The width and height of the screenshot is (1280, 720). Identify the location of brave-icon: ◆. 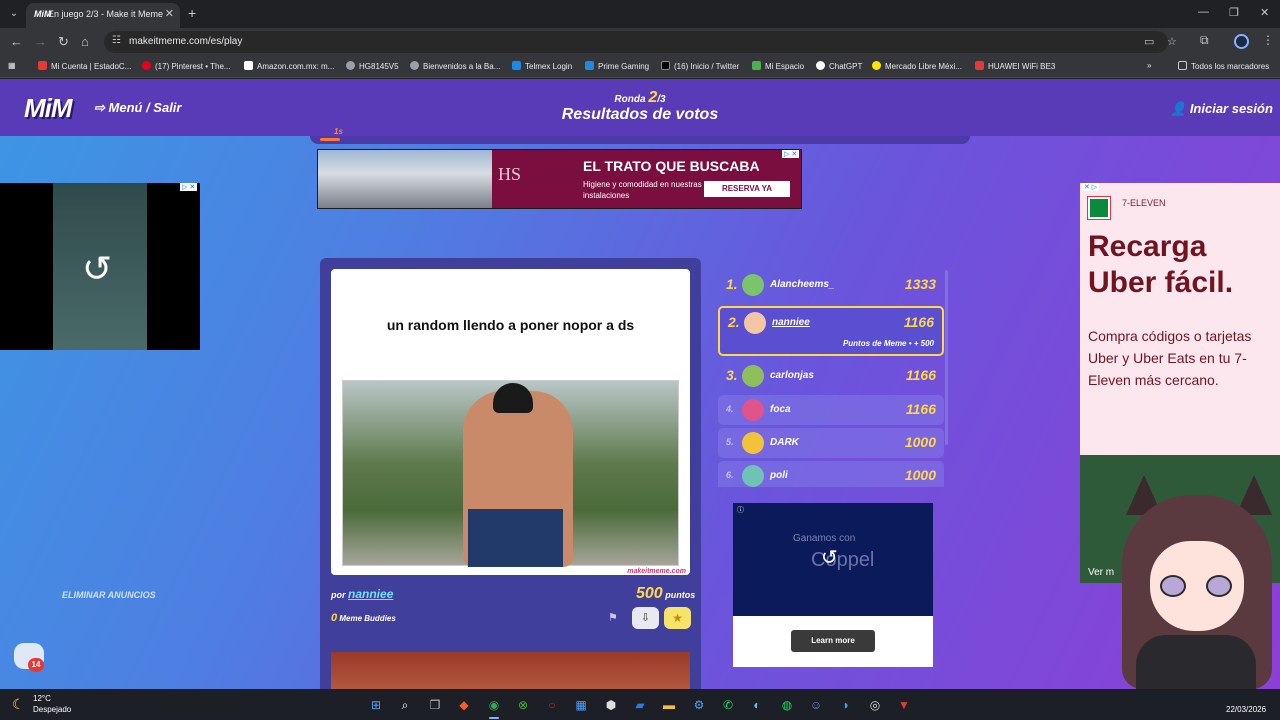
(464, 705).